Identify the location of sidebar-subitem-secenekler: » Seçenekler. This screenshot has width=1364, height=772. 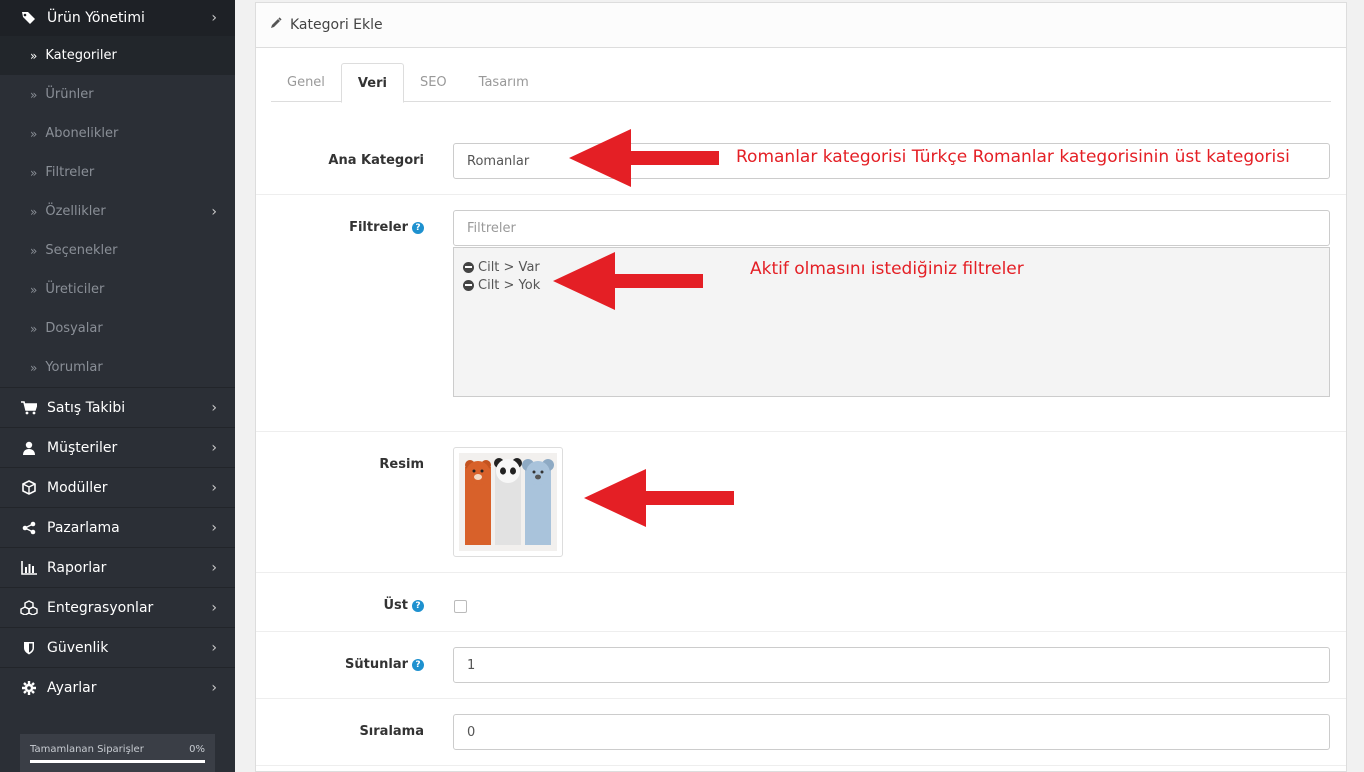
(117, 250).